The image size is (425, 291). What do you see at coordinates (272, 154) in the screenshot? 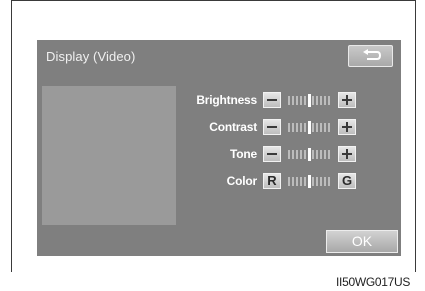
I see `tone-decrease-button` at bounding box center [272, 154].